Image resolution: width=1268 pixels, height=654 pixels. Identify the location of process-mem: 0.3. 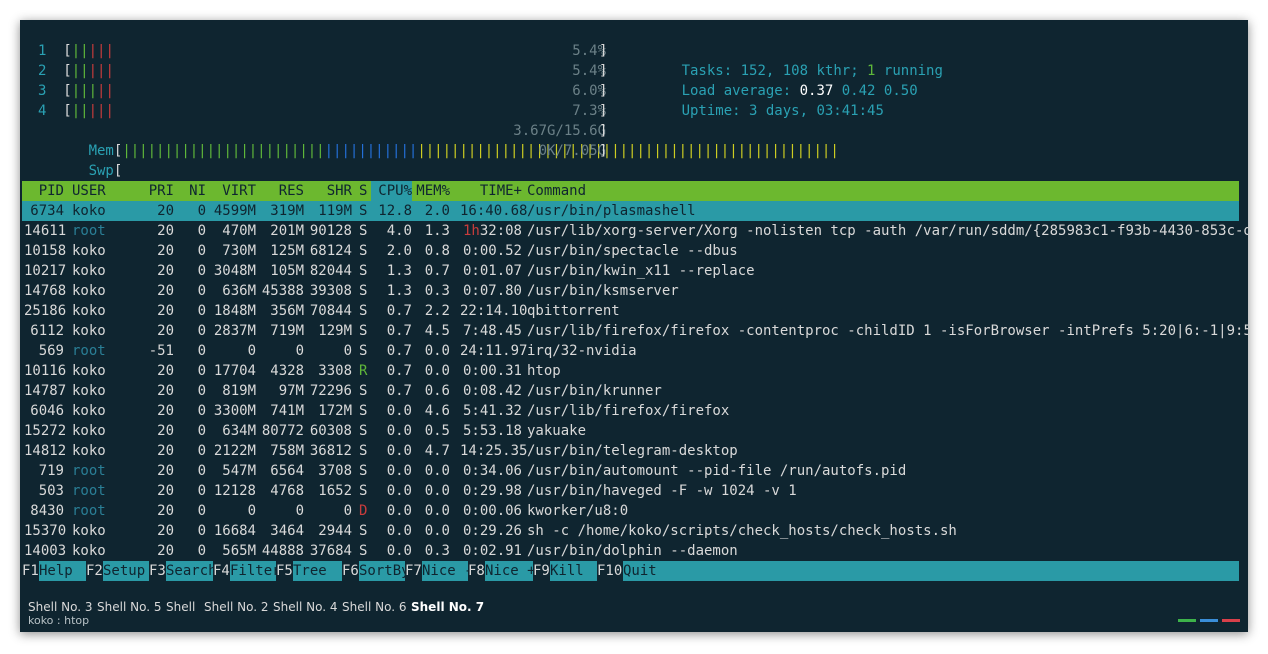
(437, 291).